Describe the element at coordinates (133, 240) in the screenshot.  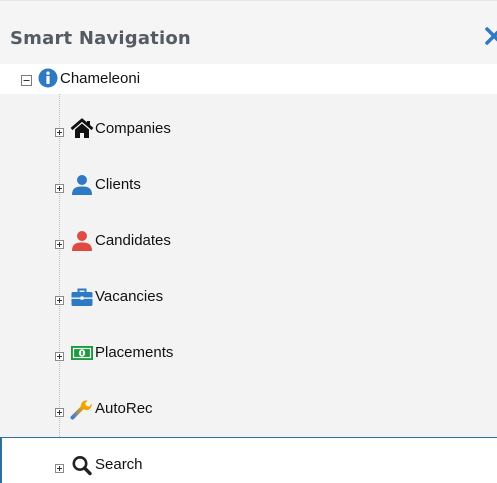
I see `tree-item-label: Candidates` at that location.